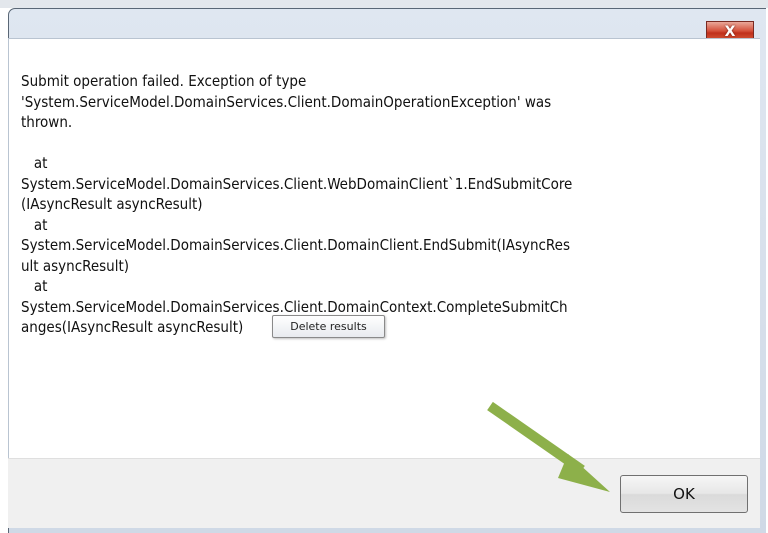 Image resolution: width=768 pixels, height=533 pixels. What do you see at coordinates (371, 143) in the screenshot?
I see `message-line` at bounding box center [371, 143].